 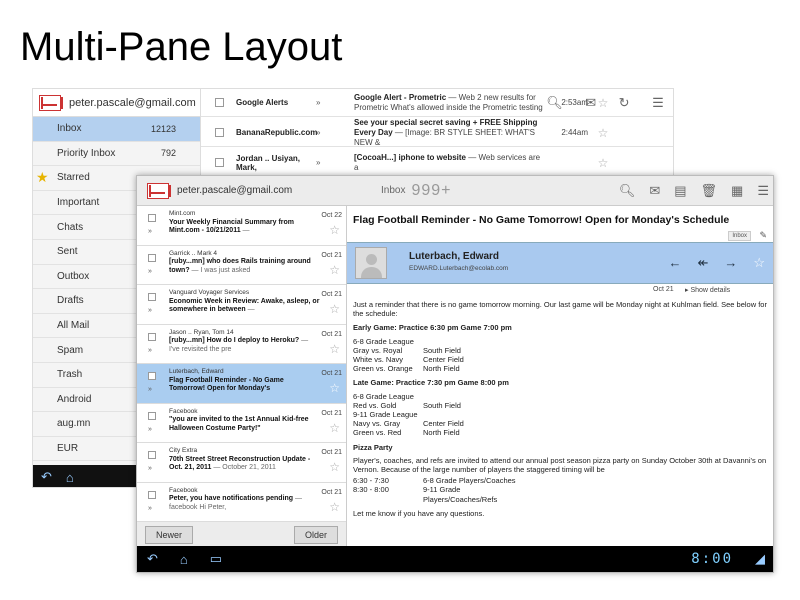 What do you see at coordinates (443, 360) in the screenshot?
I see `schedule-cell: Center Field` at bounding box center [443, 360].